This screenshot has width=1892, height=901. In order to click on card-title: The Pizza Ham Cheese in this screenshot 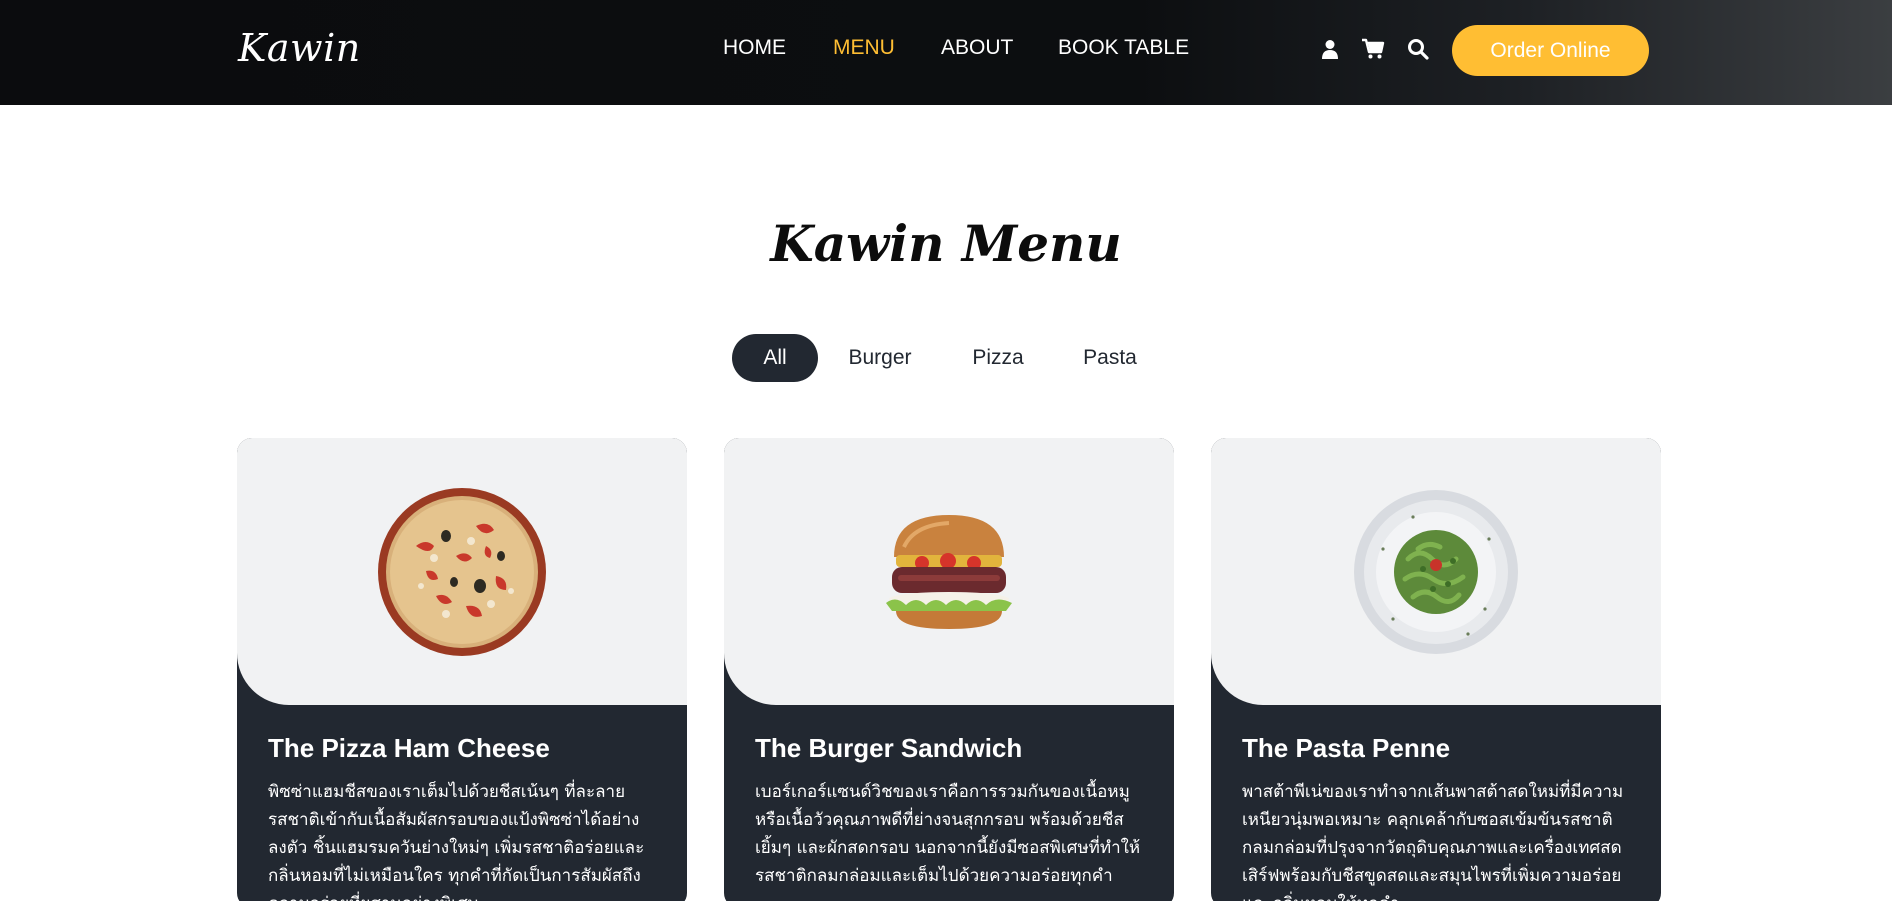, I will do `click(409, 748)`.